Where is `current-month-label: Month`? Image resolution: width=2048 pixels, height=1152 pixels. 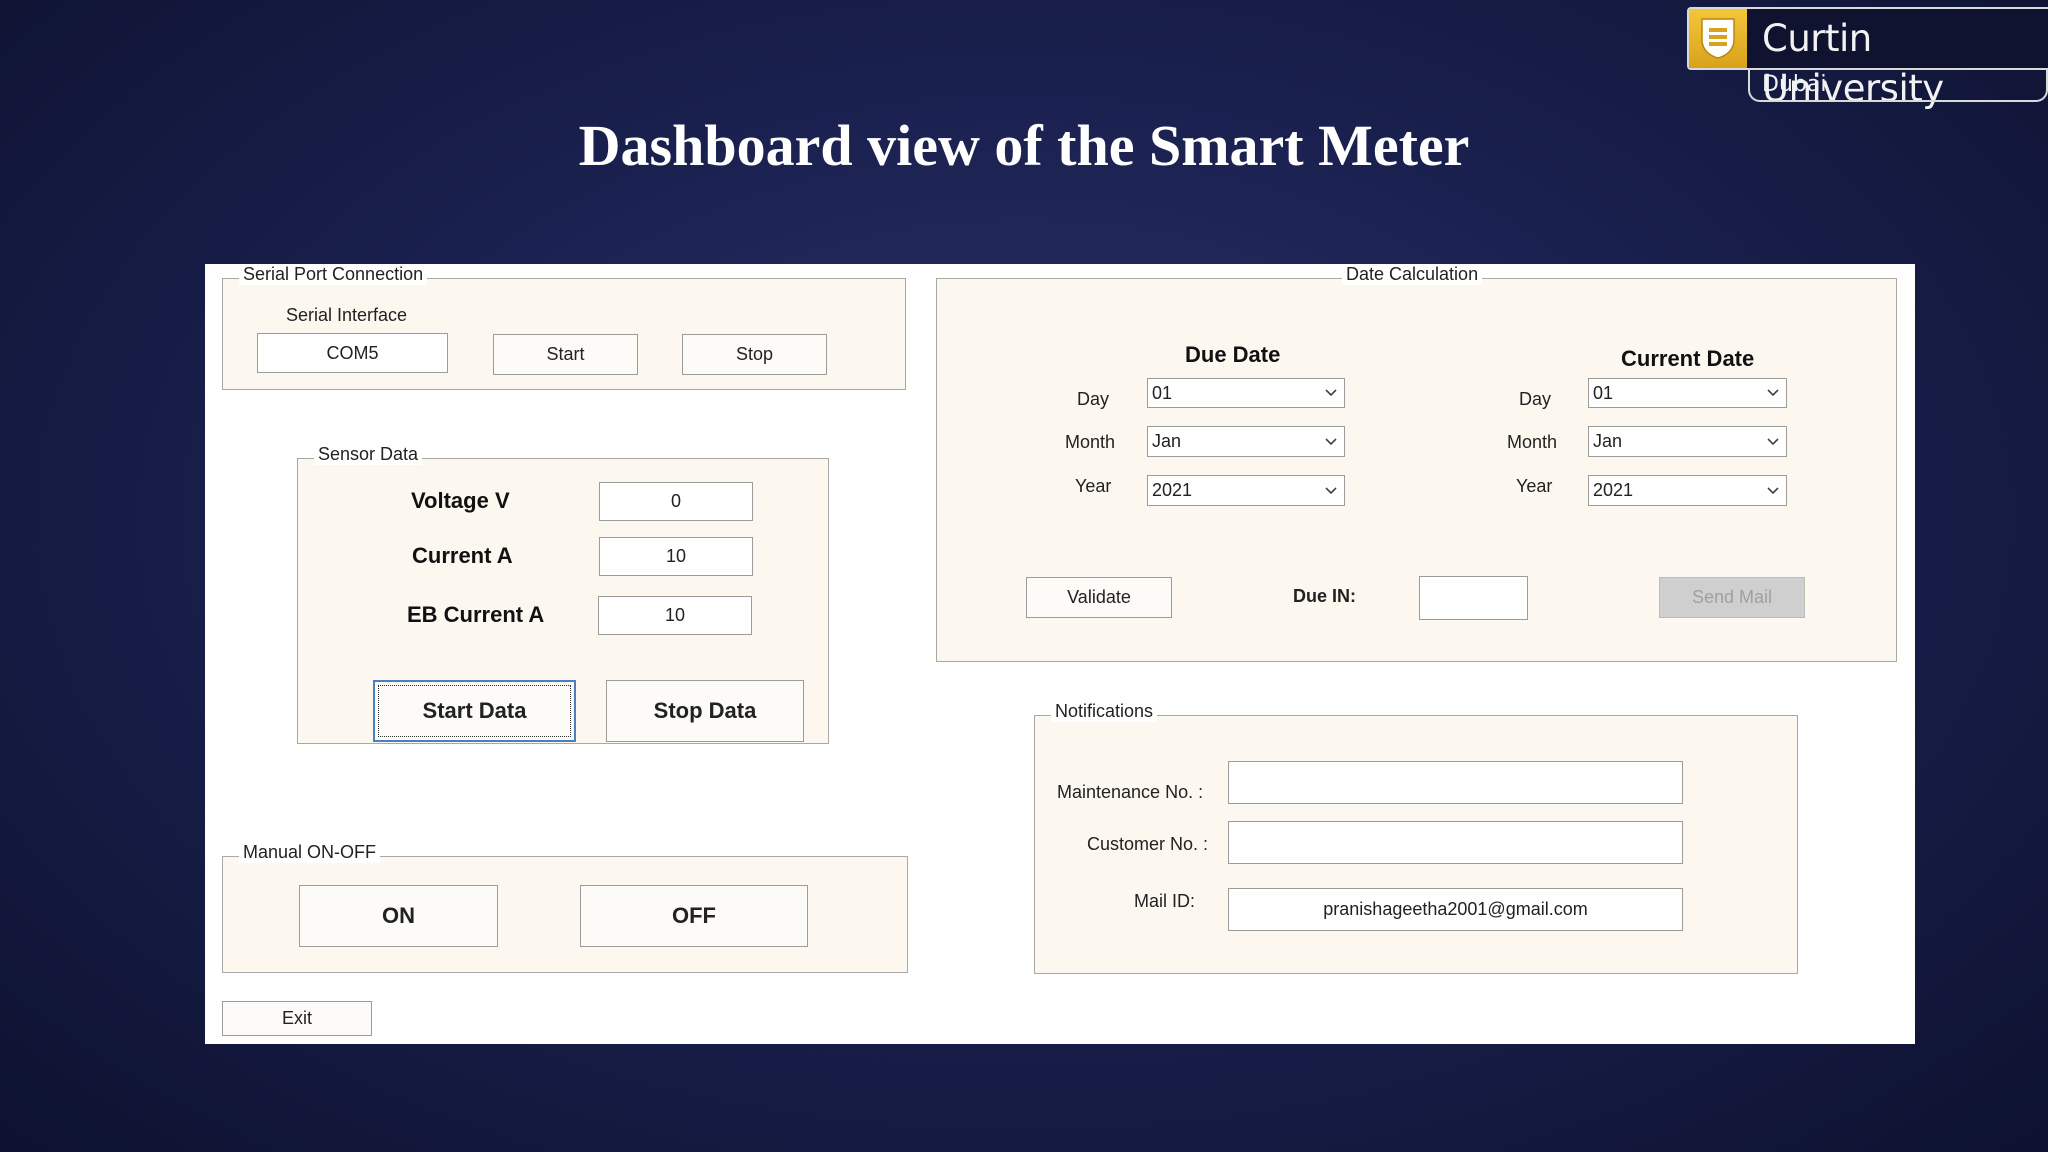
current-month-label: Month is located at coordinates (1532, 442).